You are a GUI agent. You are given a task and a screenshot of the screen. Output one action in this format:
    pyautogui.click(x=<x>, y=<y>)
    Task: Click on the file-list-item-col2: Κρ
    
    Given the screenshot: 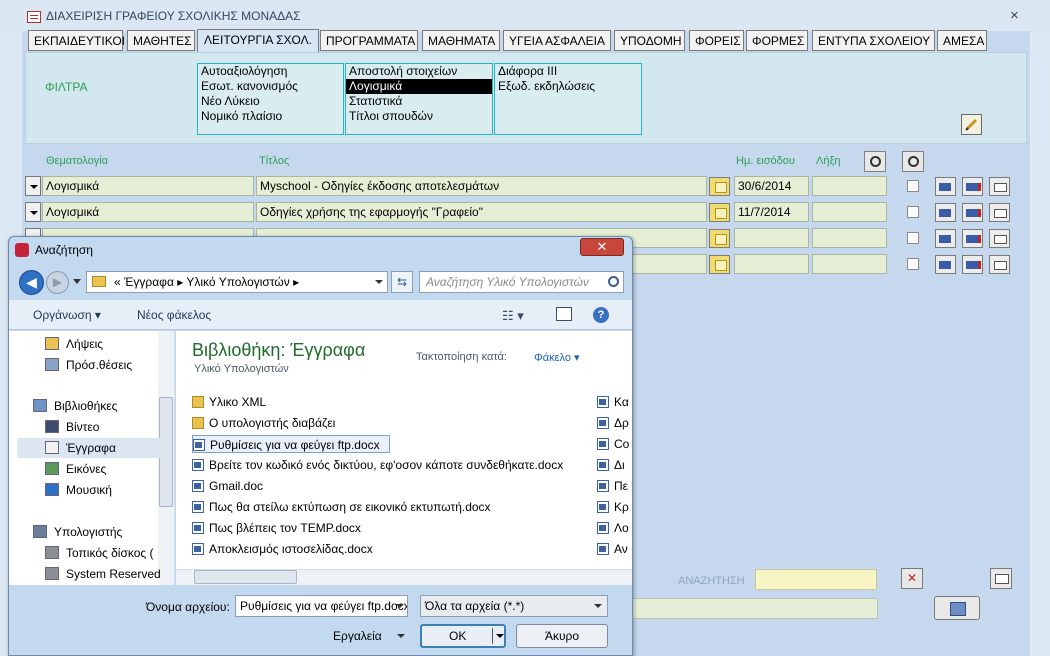 What is the action you would take?
    pyautogui.click(x=614, y=507)
    